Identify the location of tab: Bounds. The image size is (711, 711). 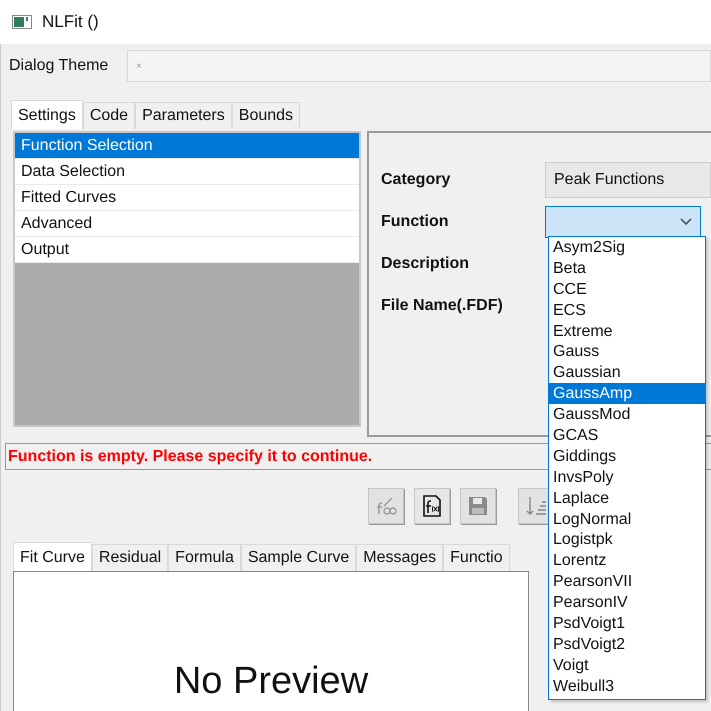
(266, 115).